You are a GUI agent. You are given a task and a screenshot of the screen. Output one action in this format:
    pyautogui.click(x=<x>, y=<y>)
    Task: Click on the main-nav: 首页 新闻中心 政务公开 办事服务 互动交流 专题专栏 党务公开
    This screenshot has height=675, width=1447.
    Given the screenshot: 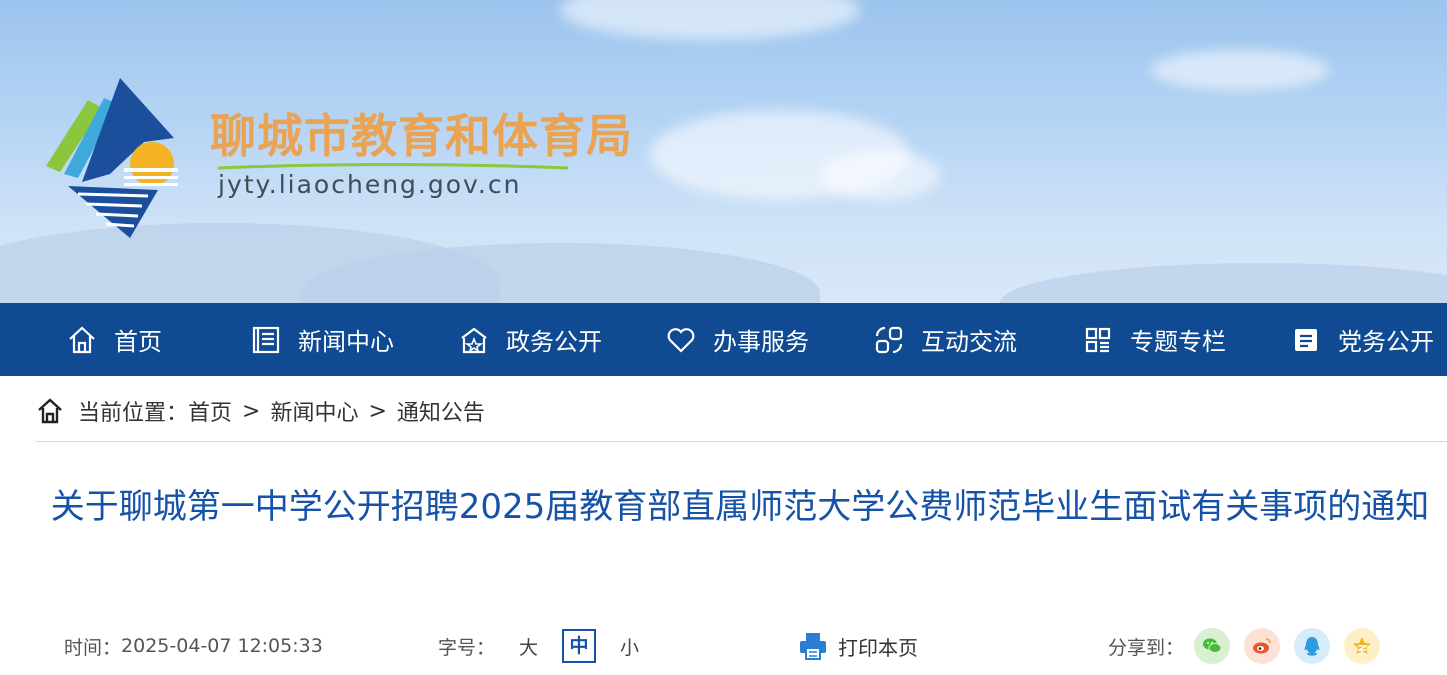 What is the action you would take?
    pyautogui.click(x=723, y=339)
    